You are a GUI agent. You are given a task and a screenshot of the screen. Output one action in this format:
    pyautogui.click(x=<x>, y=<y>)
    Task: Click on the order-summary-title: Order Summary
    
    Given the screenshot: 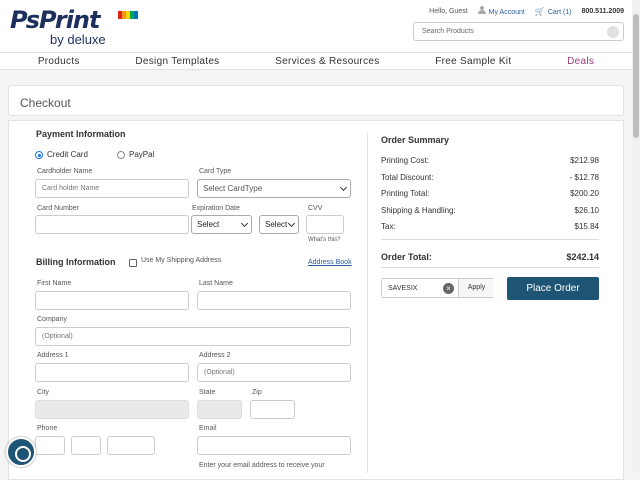 What is the action you would take?
    pyautogui.click(x=415, y=140)
    